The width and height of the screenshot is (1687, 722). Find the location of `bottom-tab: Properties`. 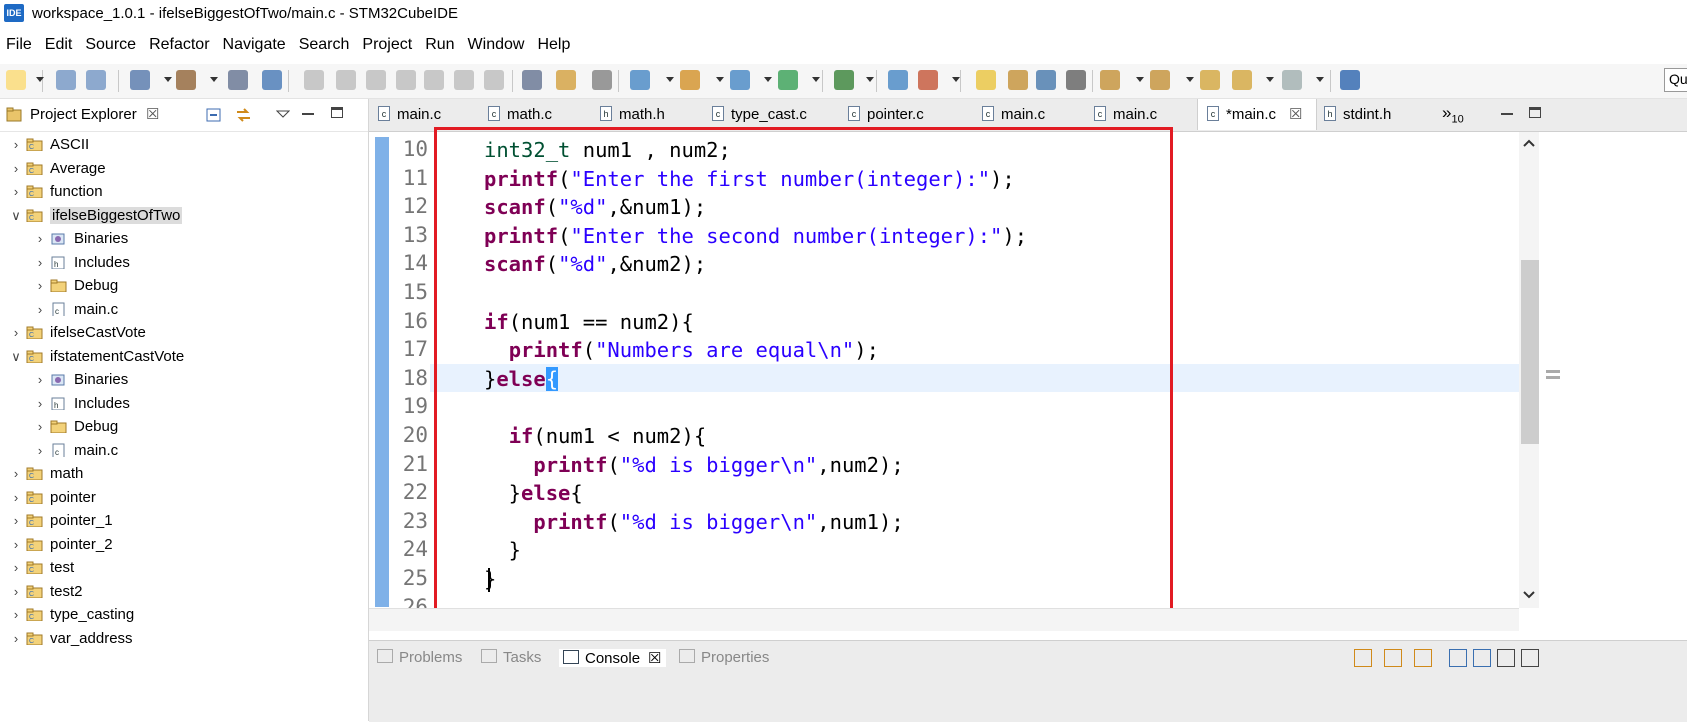

bottom-tab: Properties is located at coordinates (724, 657).